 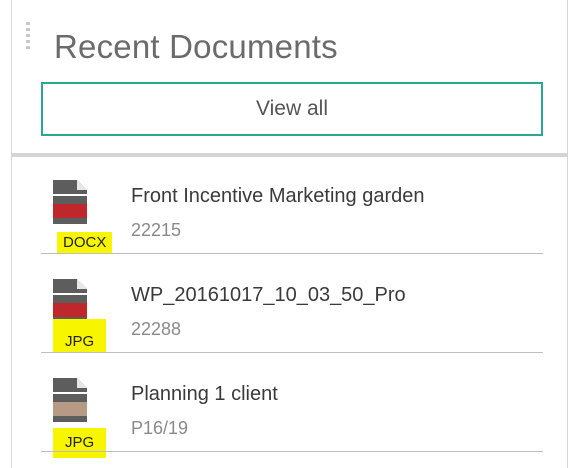 What do you see at coordinates (160, 428) in the screenshot?
I see `document-id: P16/19` at bounding box center [160, 428].